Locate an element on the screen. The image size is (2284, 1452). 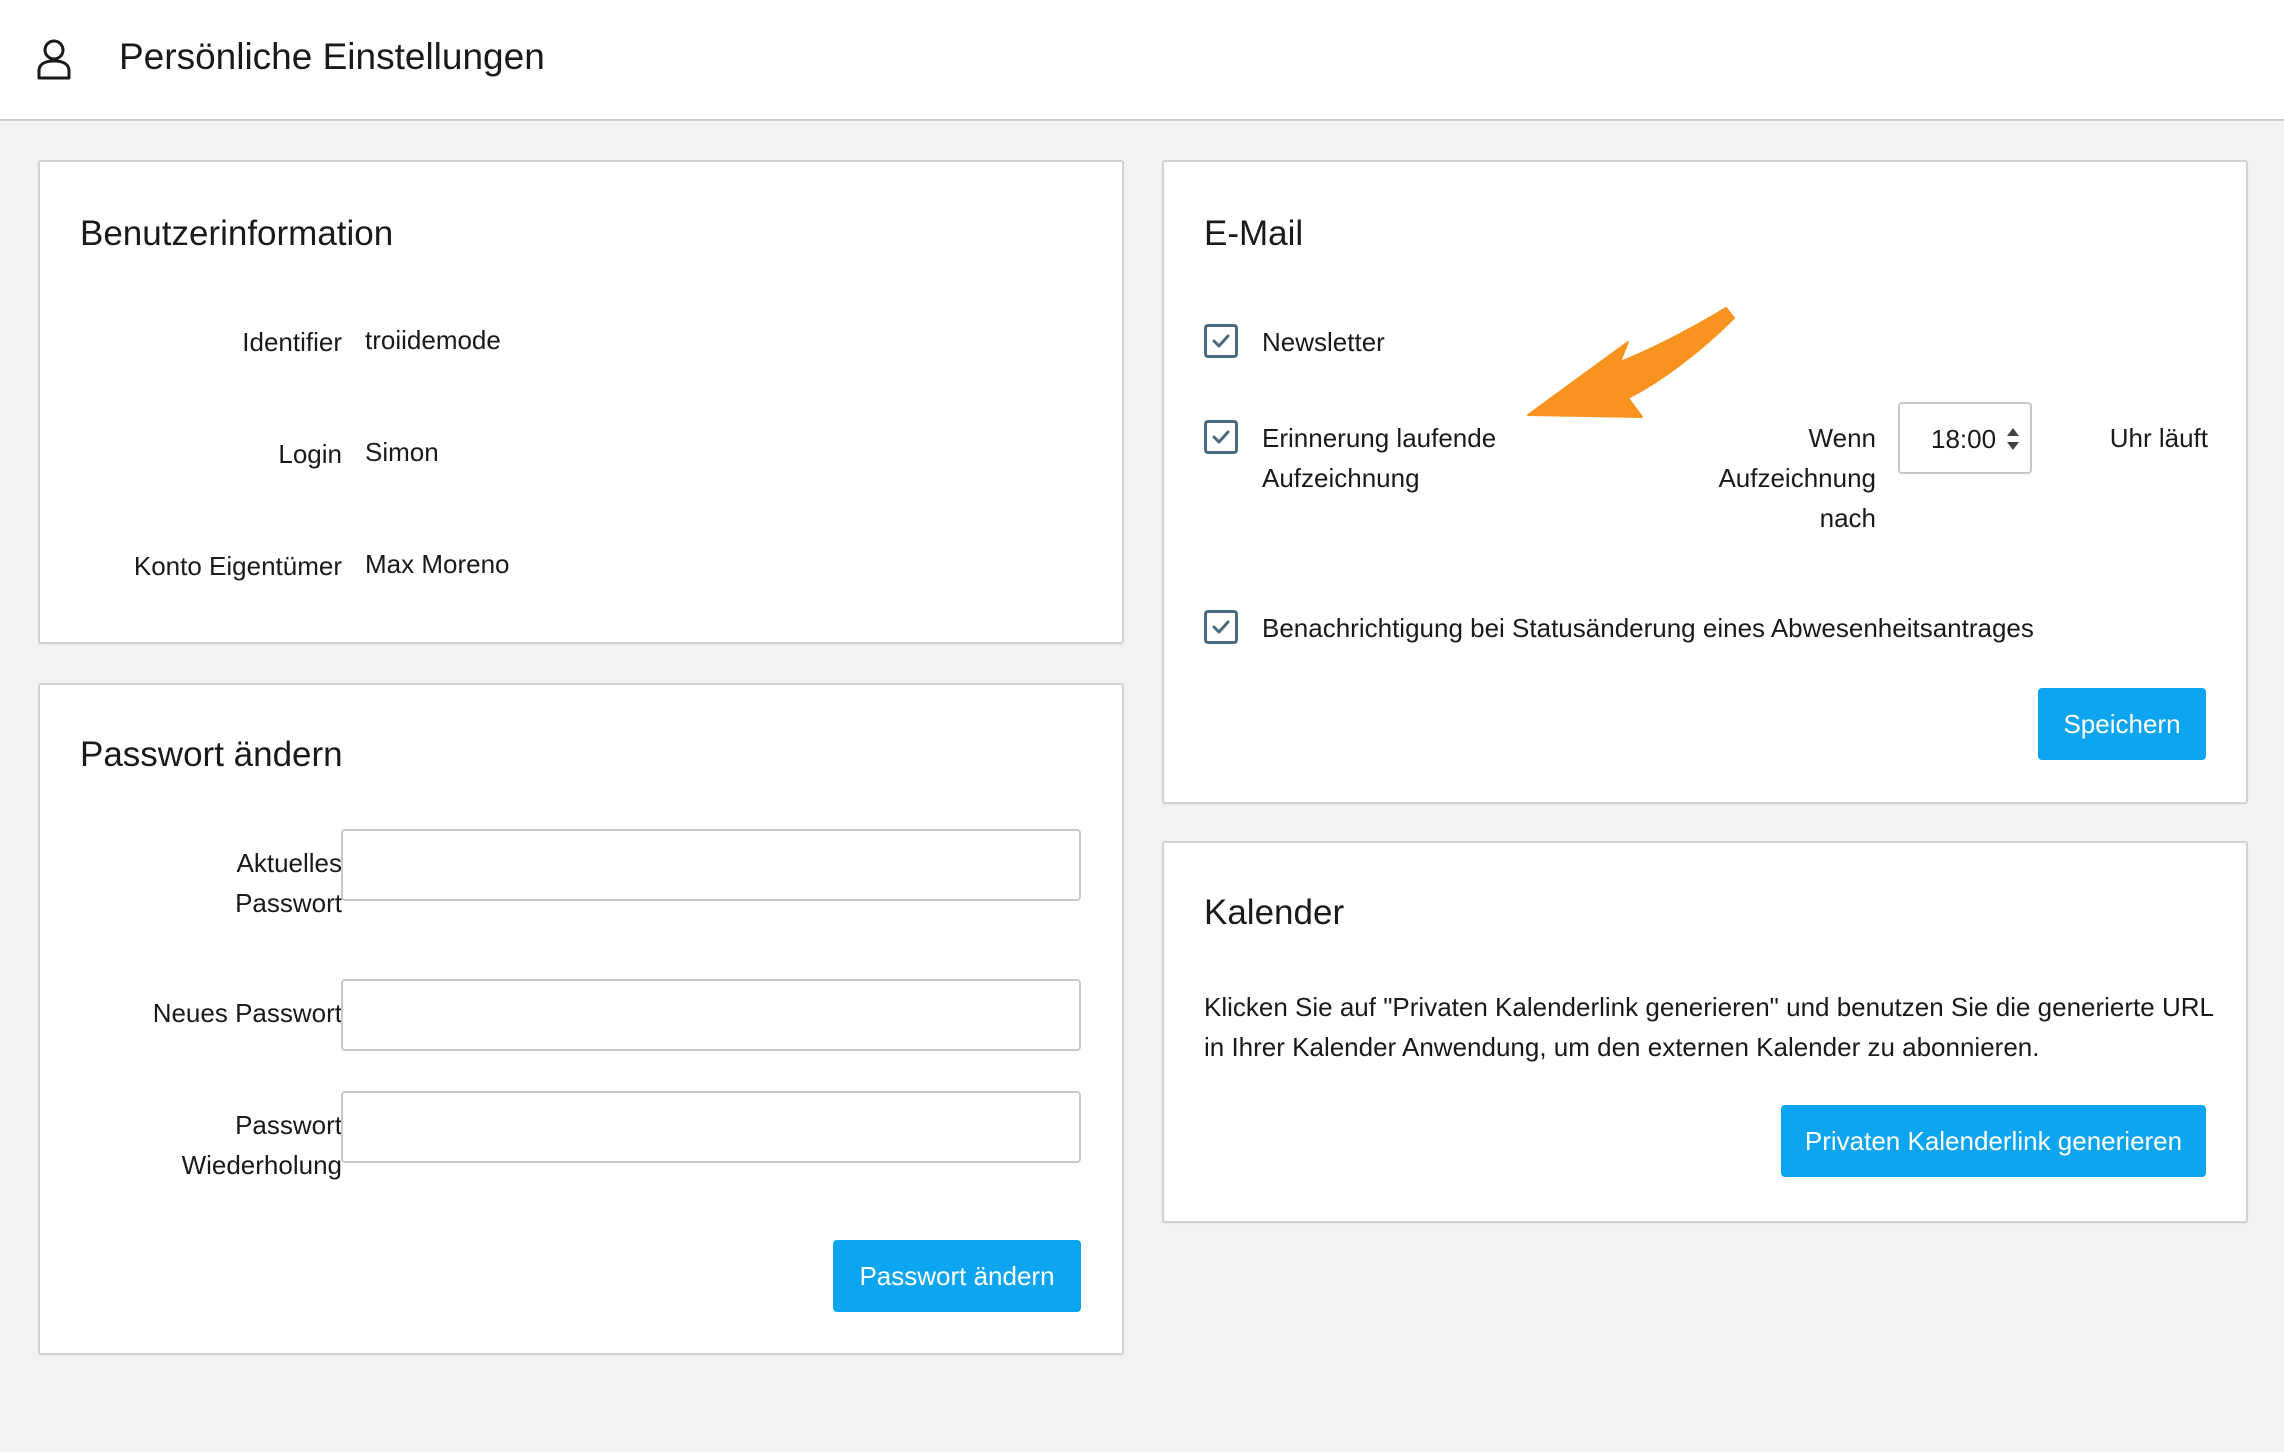
reminder-when-line3: nach is located at coordinates (1847, 518).